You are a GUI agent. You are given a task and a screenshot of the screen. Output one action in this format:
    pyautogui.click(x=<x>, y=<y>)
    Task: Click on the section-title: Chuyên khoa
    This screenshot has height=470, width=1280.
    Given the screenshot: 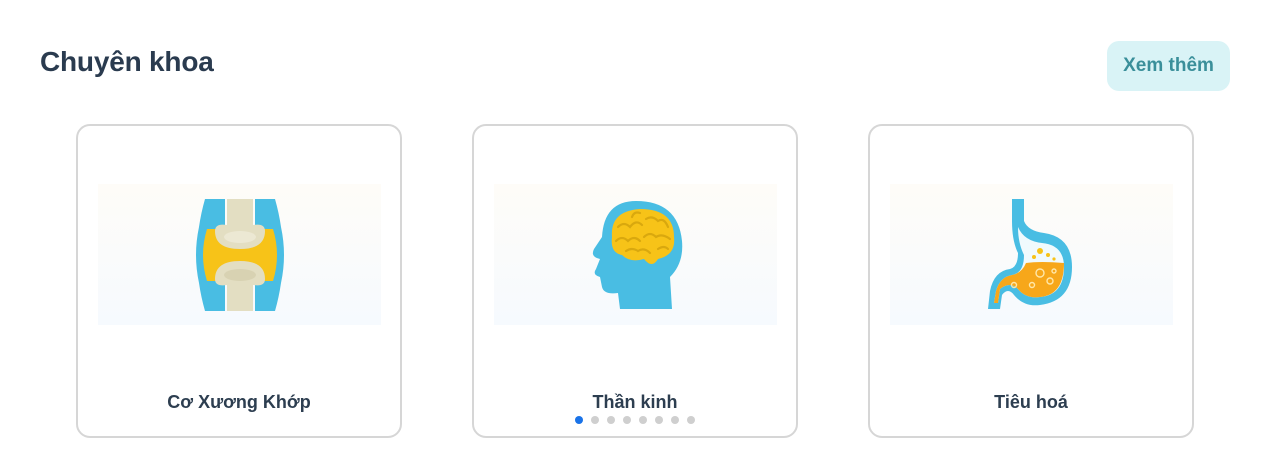 What is the action you would take?
    pyautogui.click(x=127, y=61)
    